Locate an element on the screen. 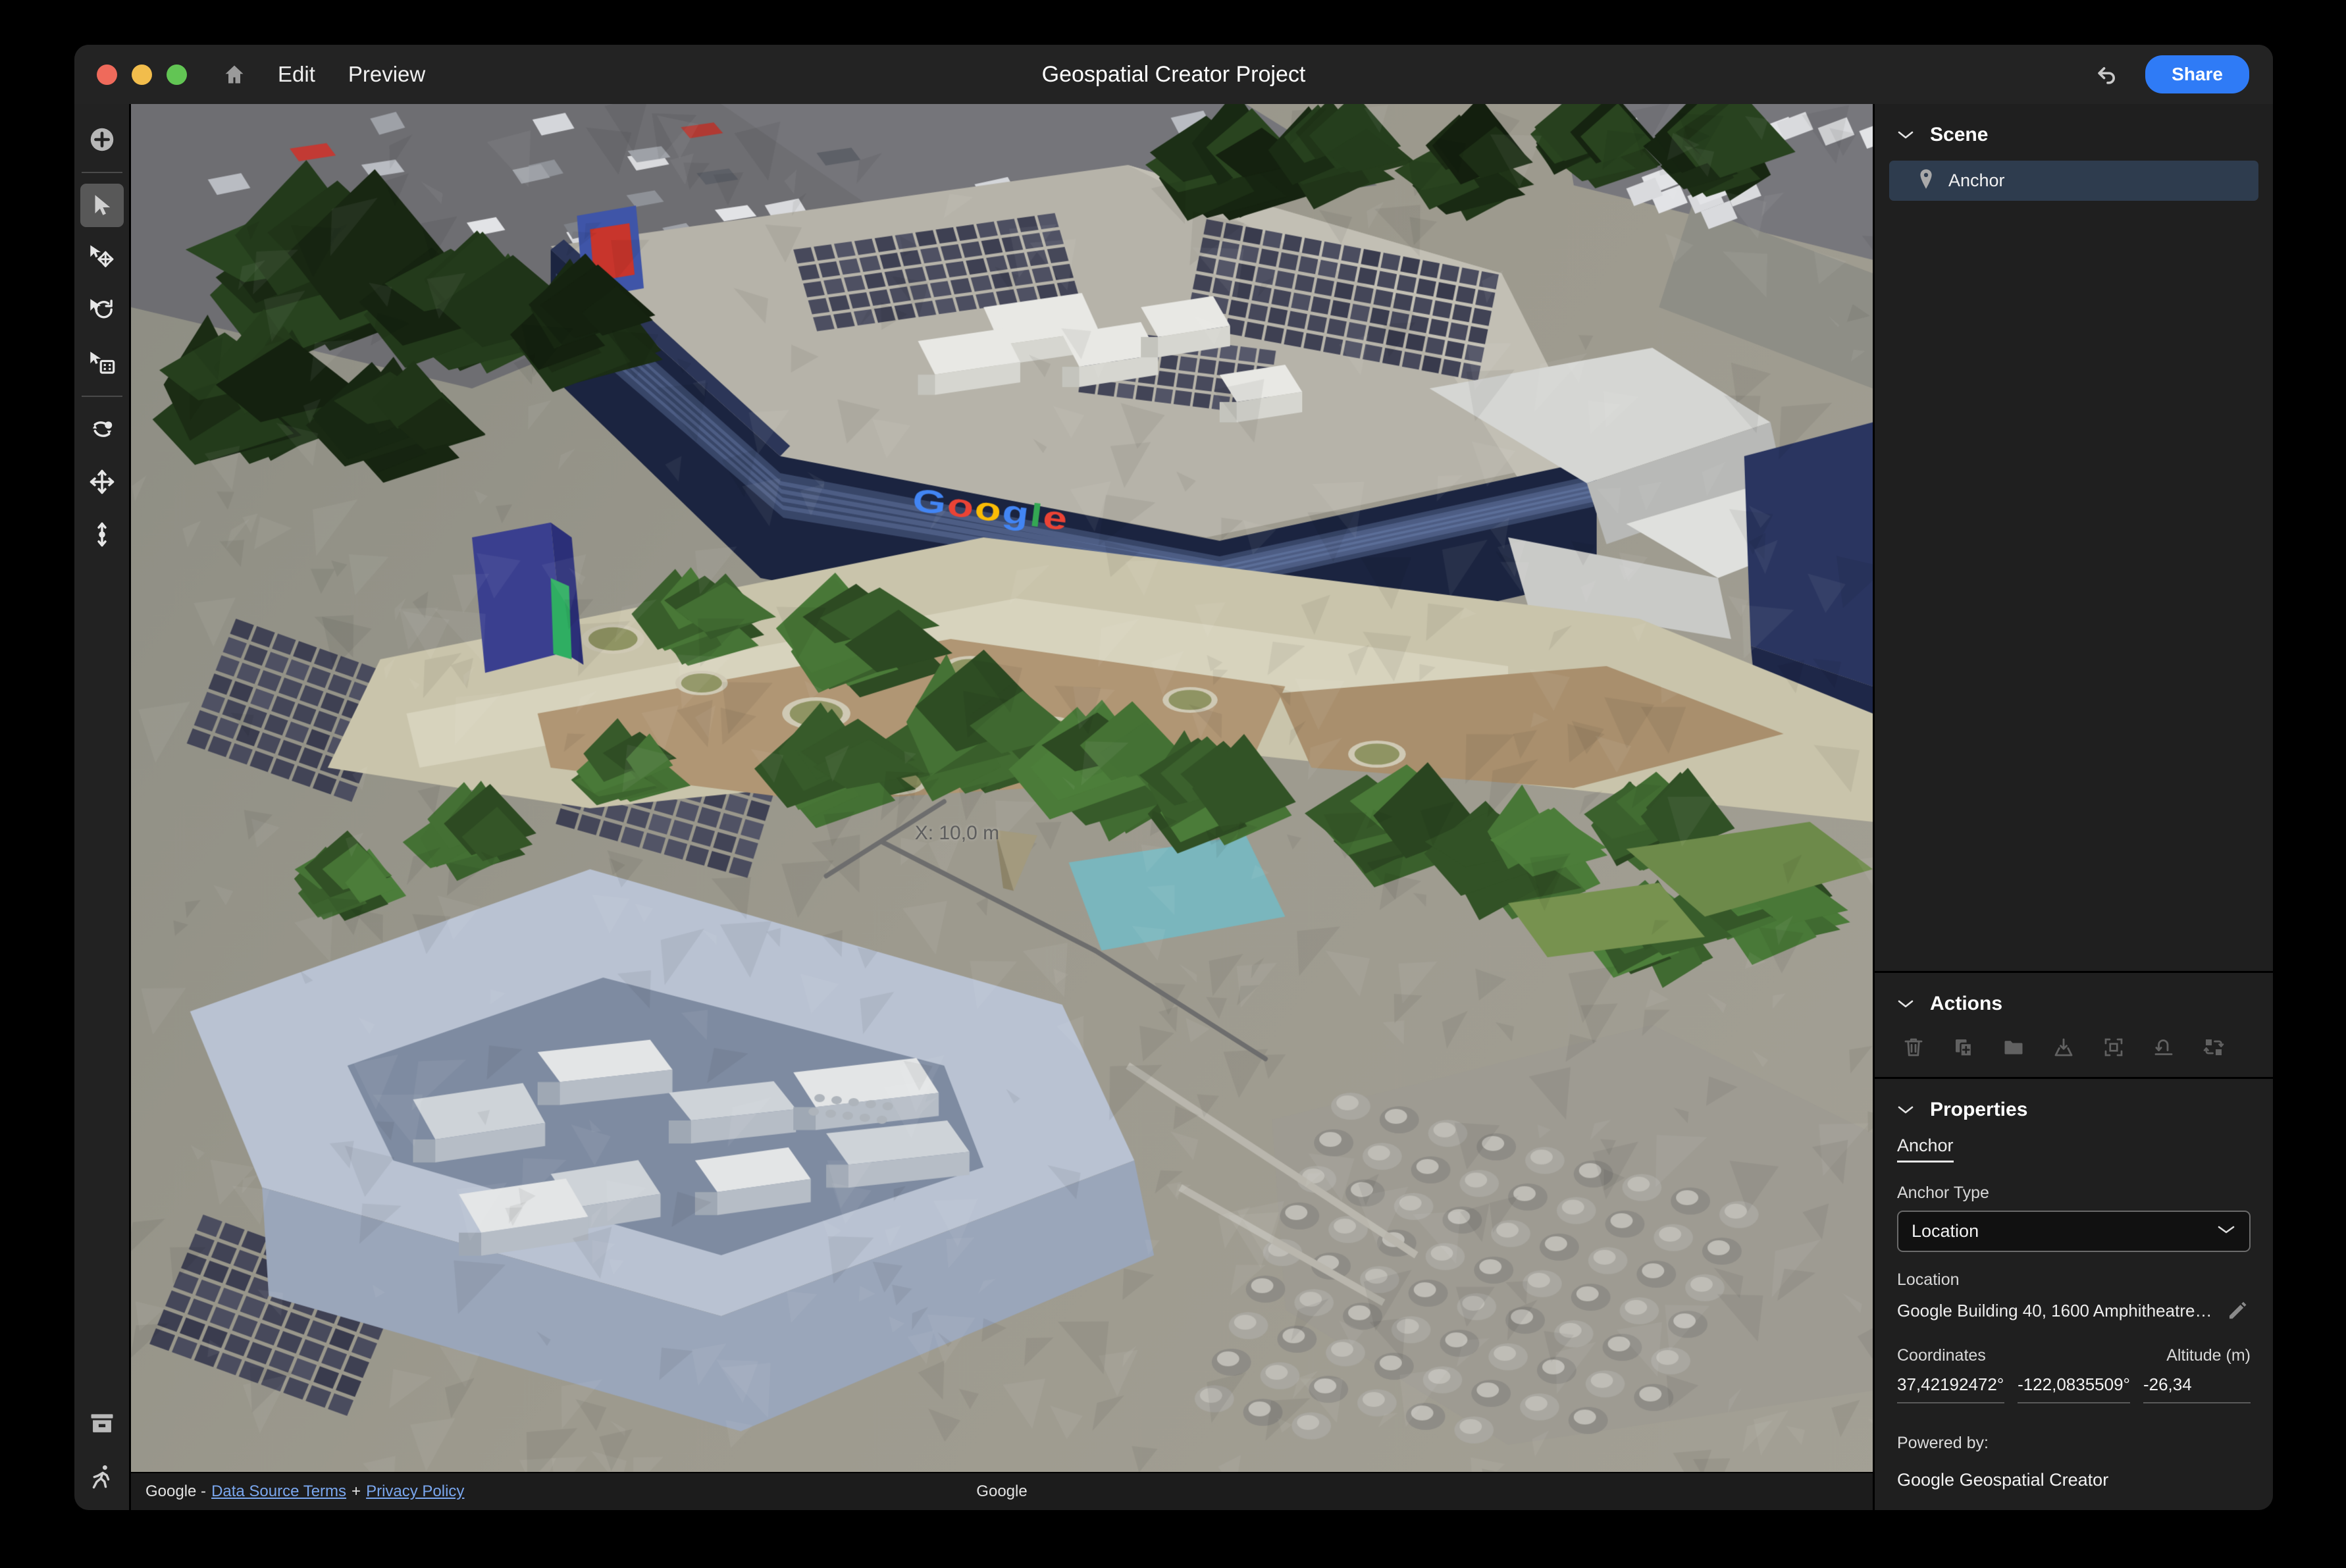 The image size is (2346, 1568). altitude-field: -26,34 is located at coordinates (2197, 1388).